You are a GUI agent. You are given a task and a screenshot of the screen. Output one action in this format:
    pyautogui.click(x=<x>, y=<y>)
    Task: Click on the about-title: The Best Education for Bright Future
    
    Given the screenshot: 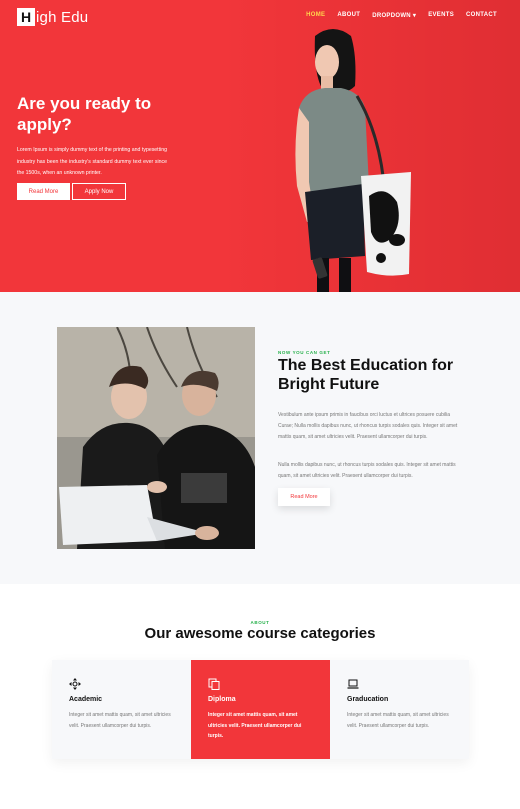 What is the action you would take?
    pyautogui.click(x=366, y=375)
    